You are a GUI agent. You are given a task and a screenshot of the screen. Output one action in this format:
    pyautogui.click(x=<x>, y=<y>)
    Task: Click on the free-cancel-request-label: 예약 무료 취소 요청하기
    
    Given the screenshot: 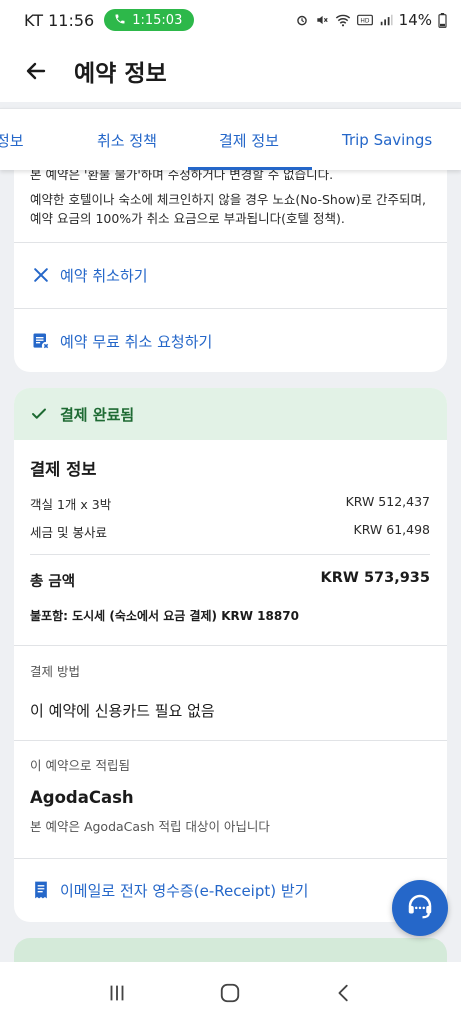 What is the action you would take?
    pyautogui.click(x=136, y=341)
    